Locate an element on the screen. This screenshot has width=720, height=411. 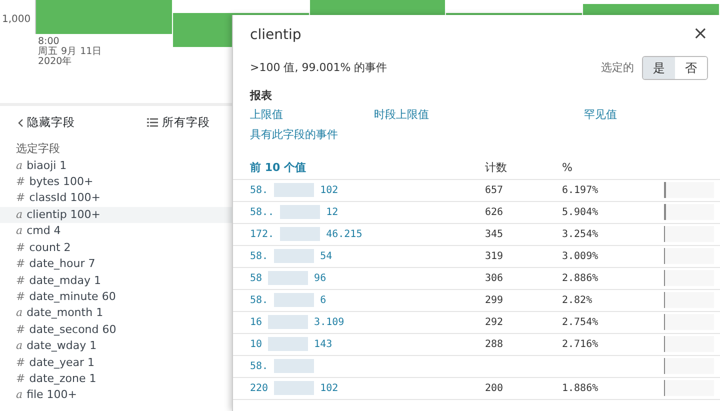
report-link: 上限值 is located at coordinates (312, 114).